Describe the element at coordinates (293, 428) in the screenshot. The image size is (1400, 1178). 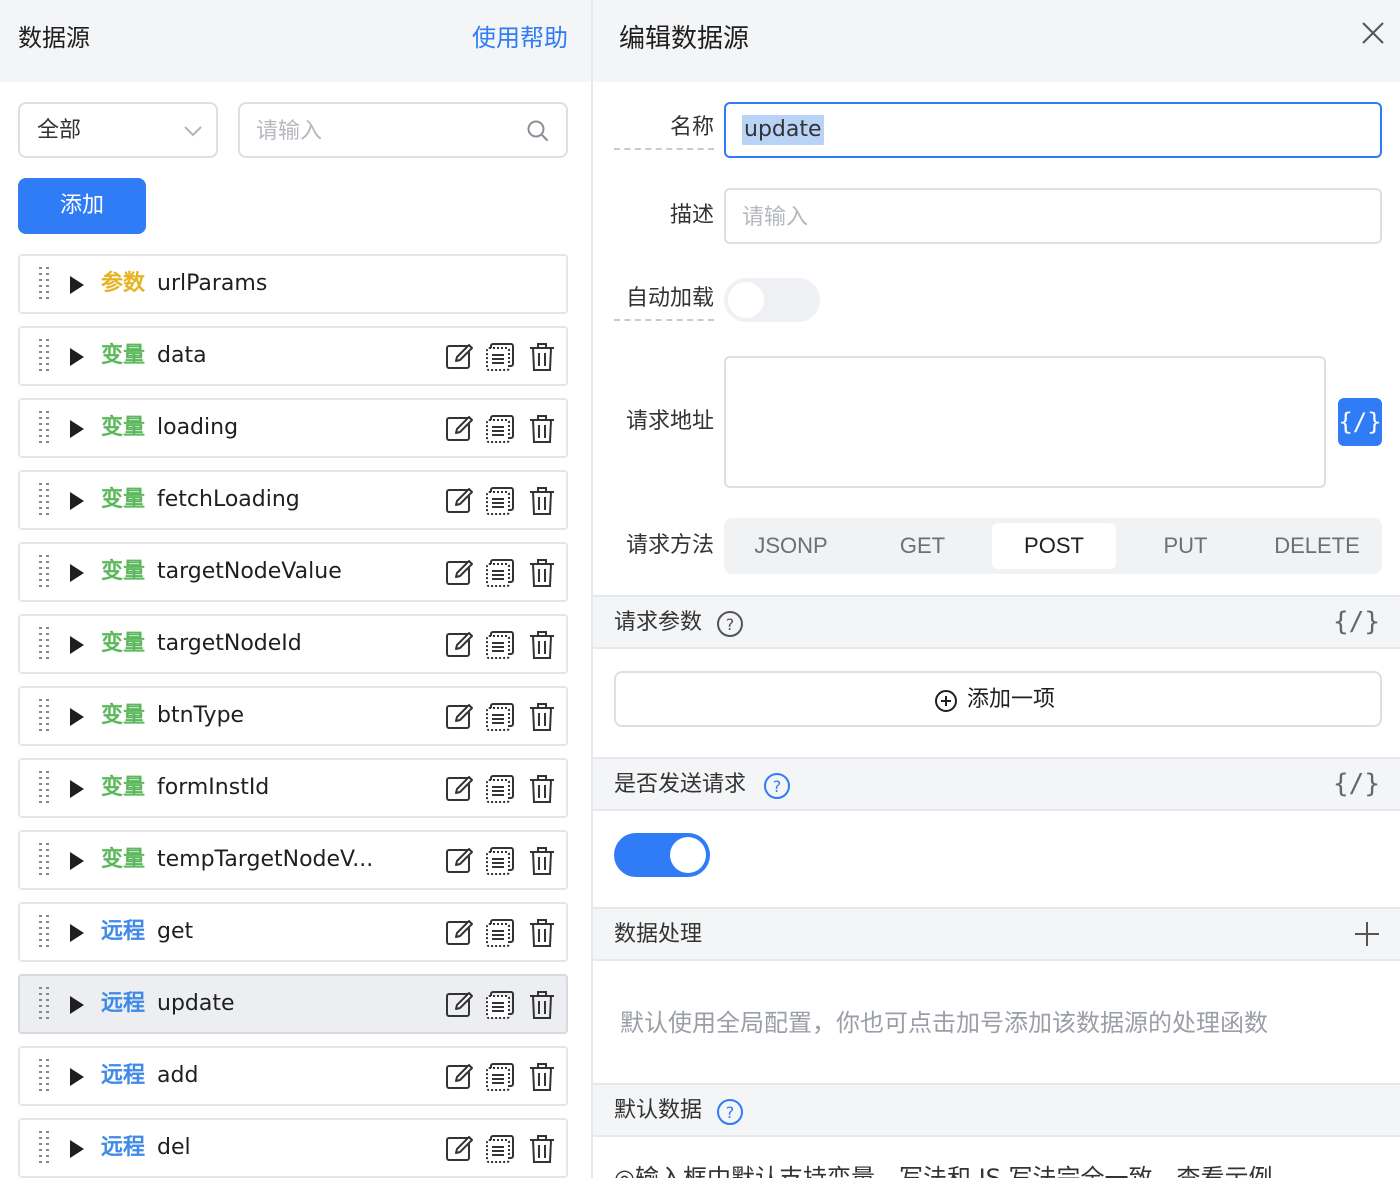
I see `datasource-item: 变量 loading` at that location.